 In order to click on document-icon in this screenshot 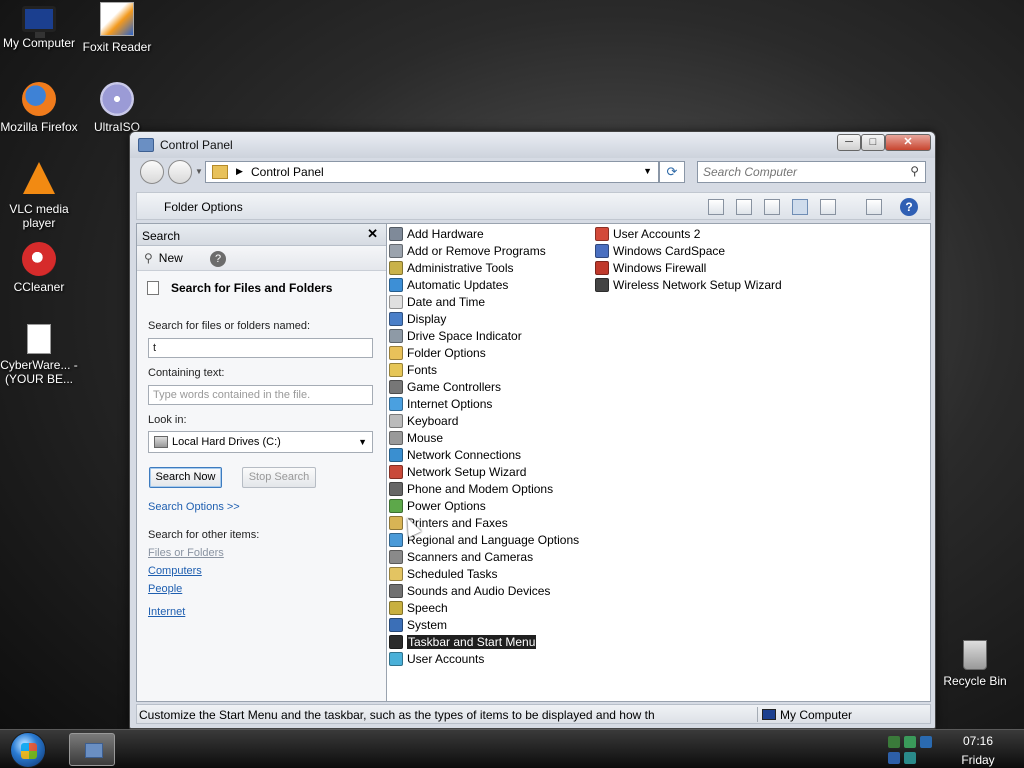, I will do `click(153, 288)`.